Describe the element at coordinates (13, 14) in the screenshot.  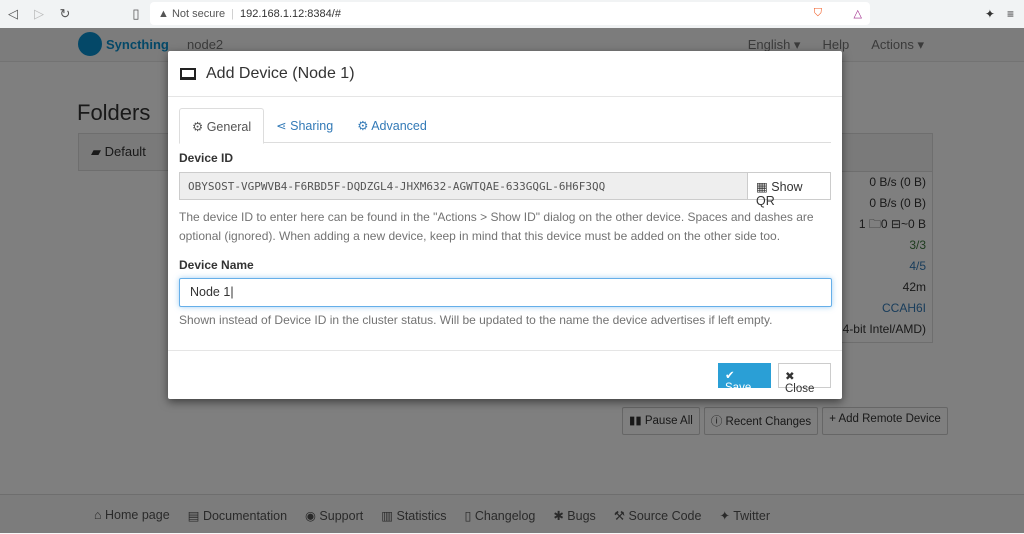
I see `back-icon: ◁` at that location.